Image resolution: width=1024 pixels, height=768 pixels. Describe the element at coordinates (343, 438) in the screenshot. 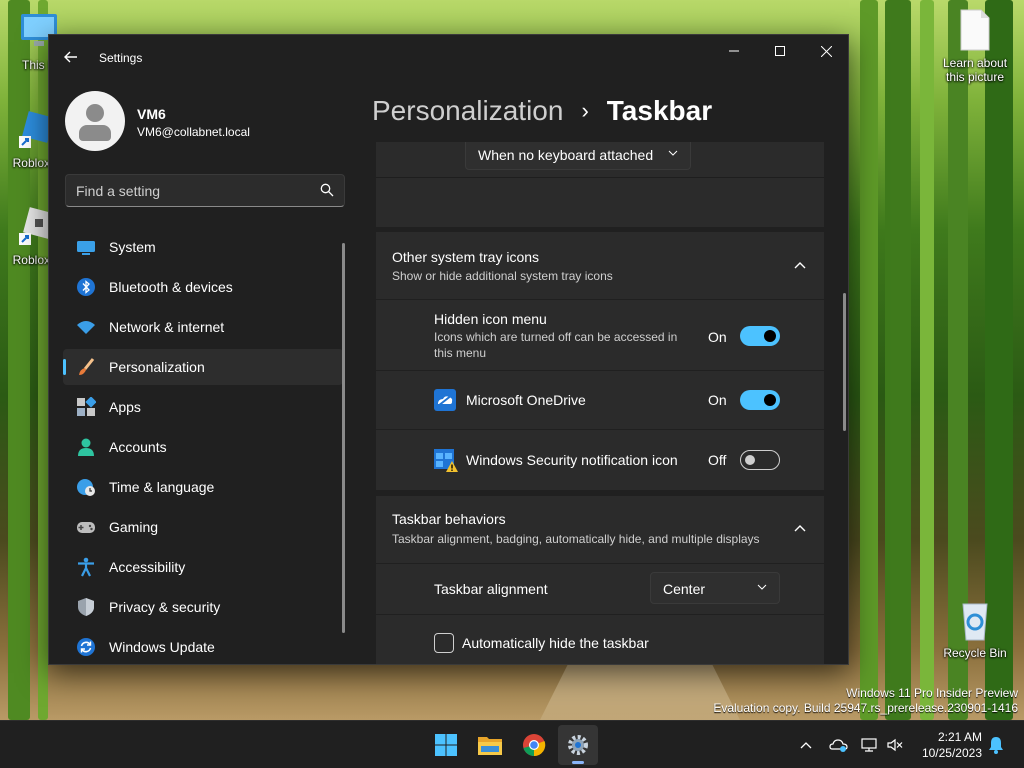

I see `sidebar-scrollbar` at that location.